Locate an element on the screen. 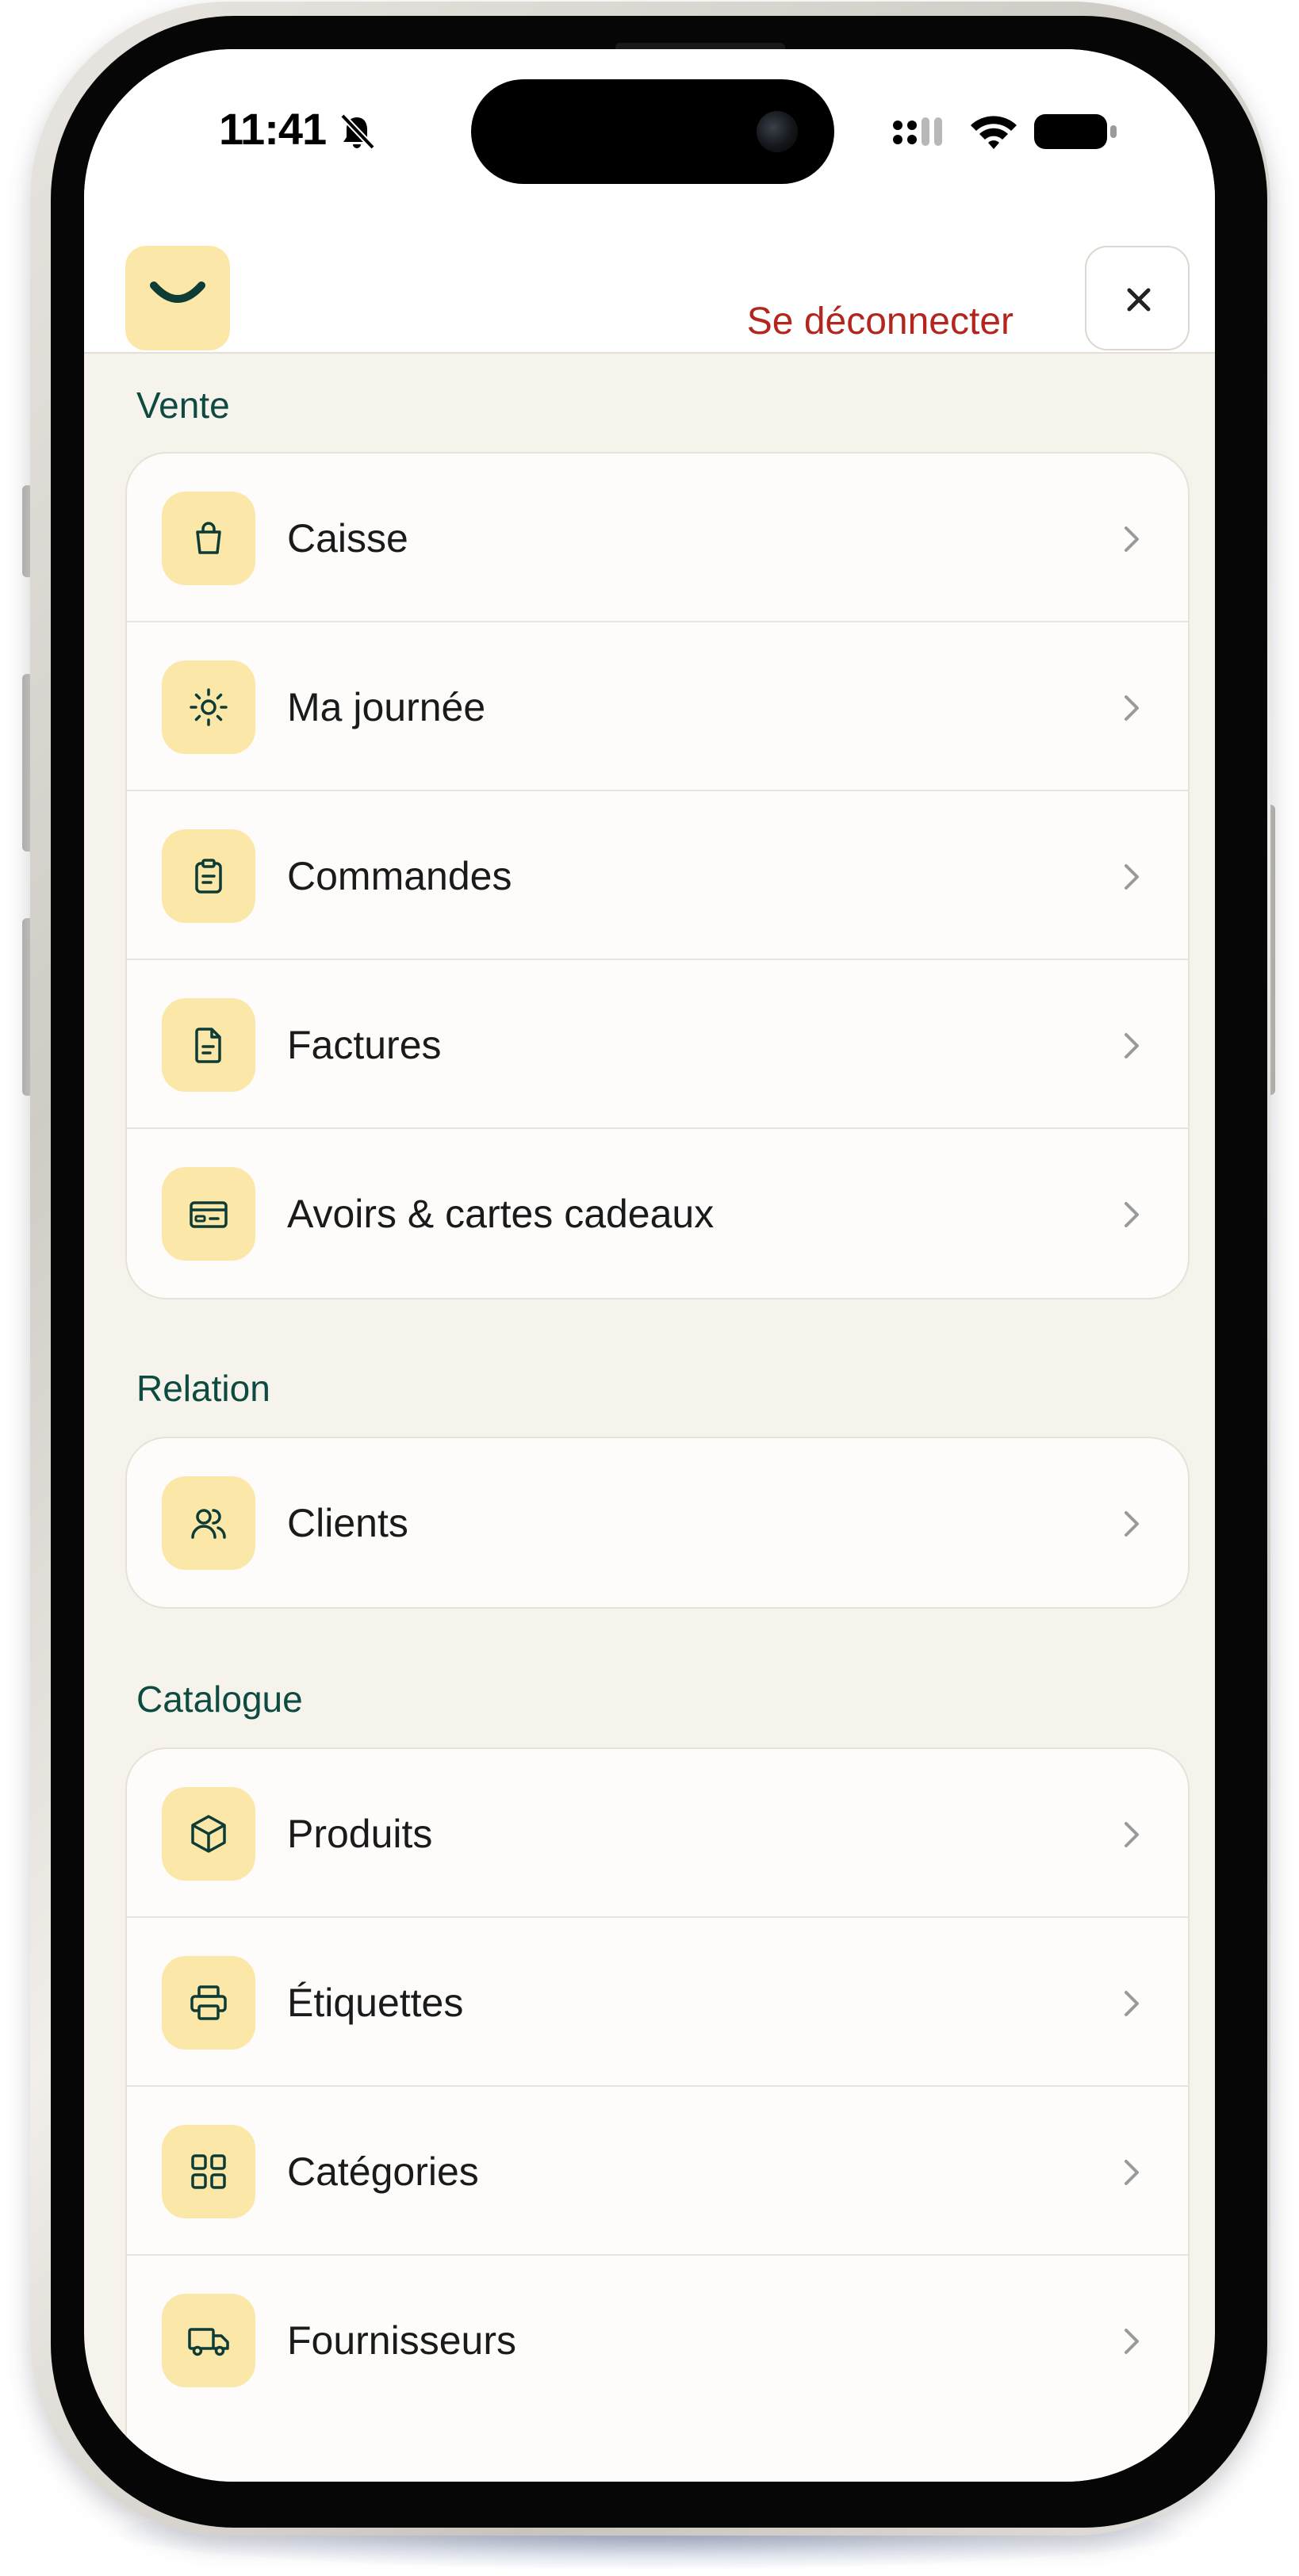 The image size is (1299, 2576). logout-link: Se déconnecter is located at coordinates (880, 322).